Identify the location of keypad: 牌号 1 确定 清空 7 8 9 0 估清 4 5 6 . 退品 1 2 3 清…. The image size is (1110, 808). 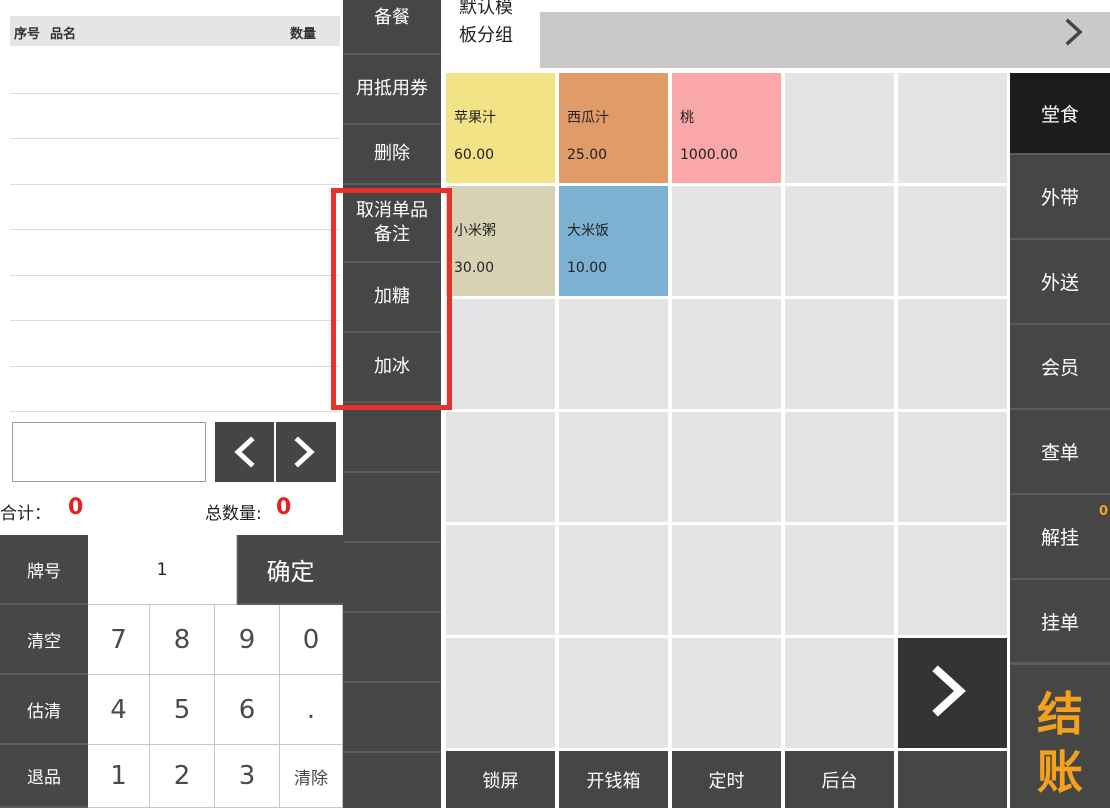
(171, 671).